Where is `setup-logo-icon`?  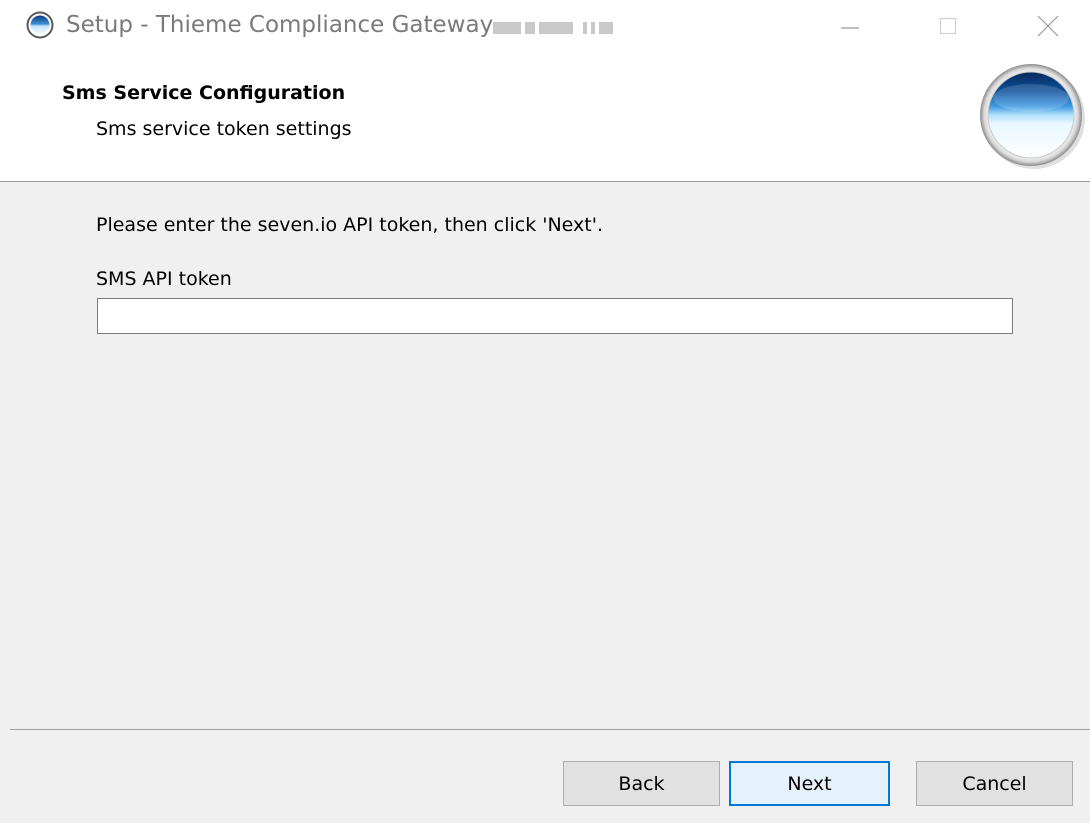 setup-logo-icon is located at coordinates (1032, 116).